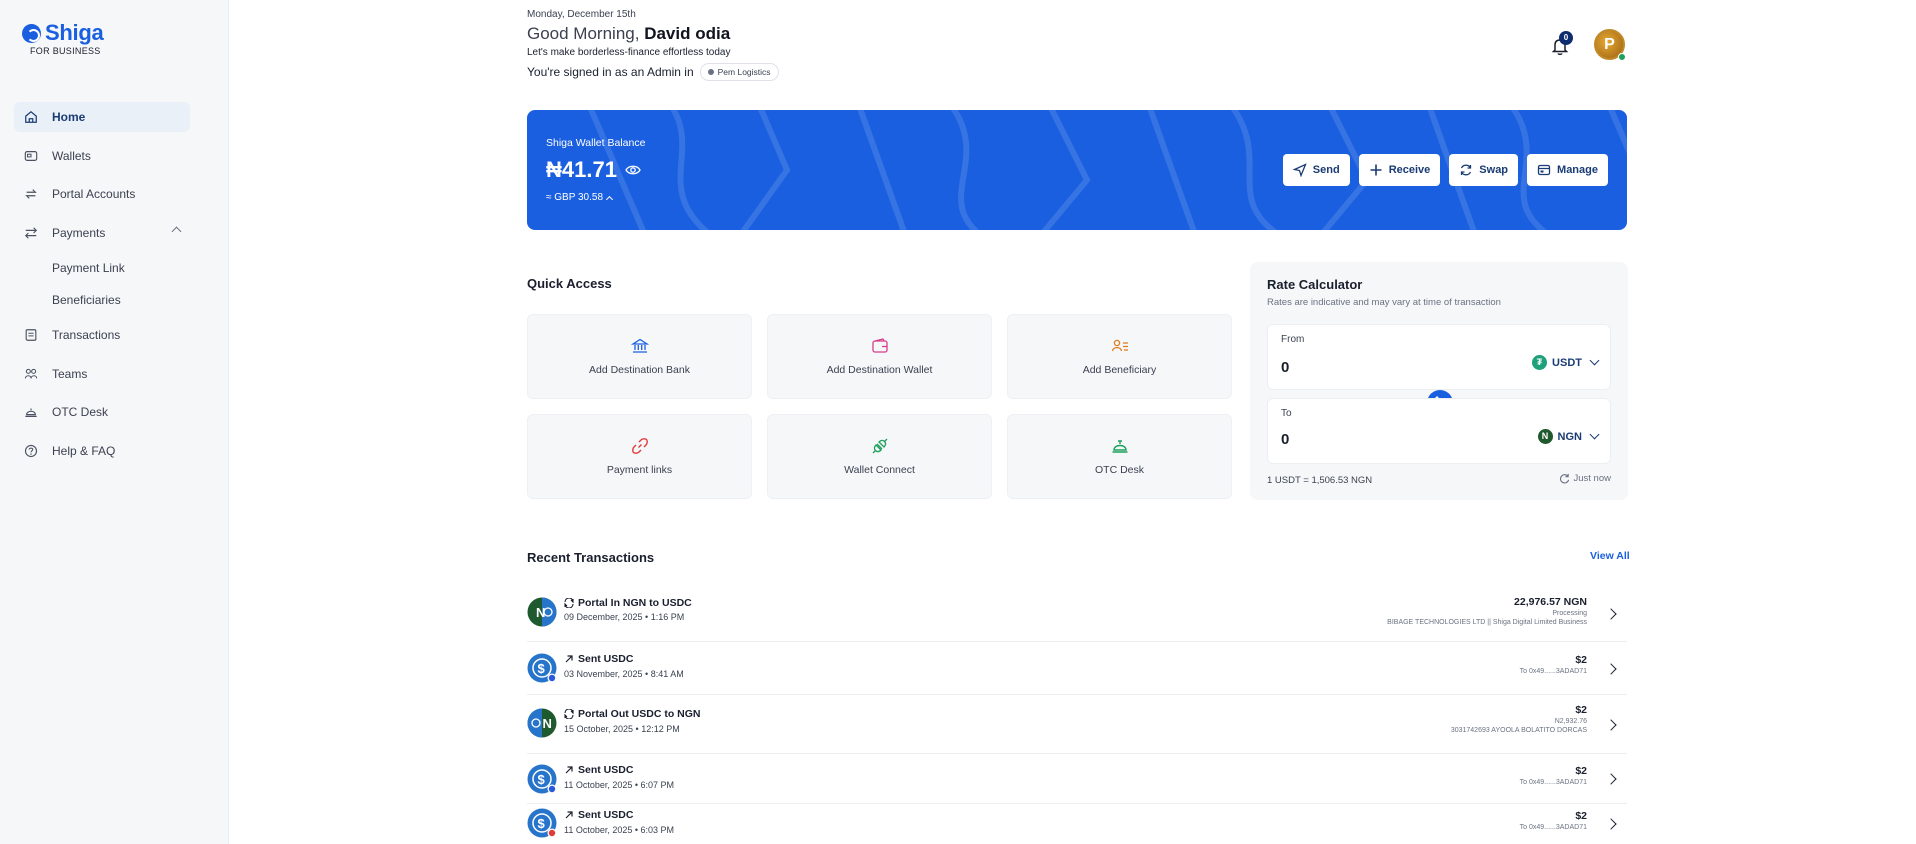 This screenshot has width=1916, height=844. Describe the element at coordinates (1594, 434) in the screenshot. I see `chevron-down-icon` at that location.